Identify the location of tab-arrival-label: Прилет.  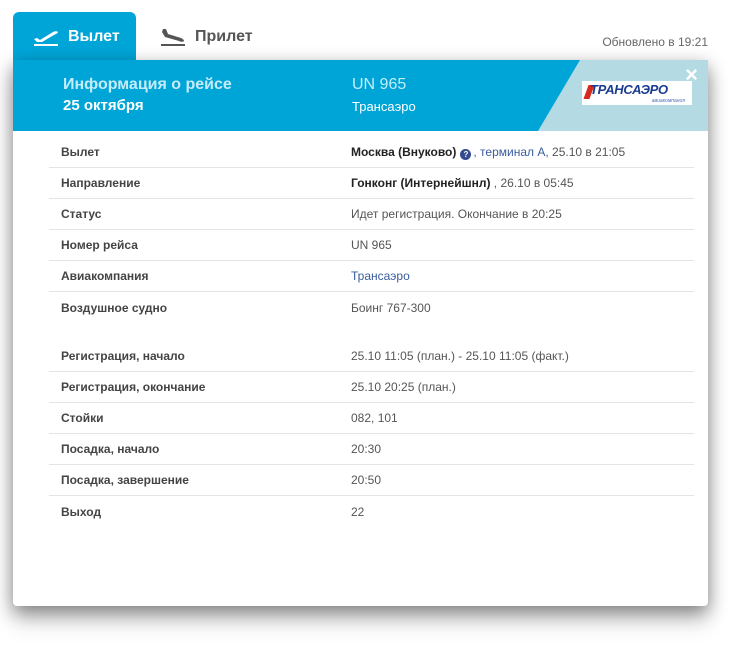
(224, 36).